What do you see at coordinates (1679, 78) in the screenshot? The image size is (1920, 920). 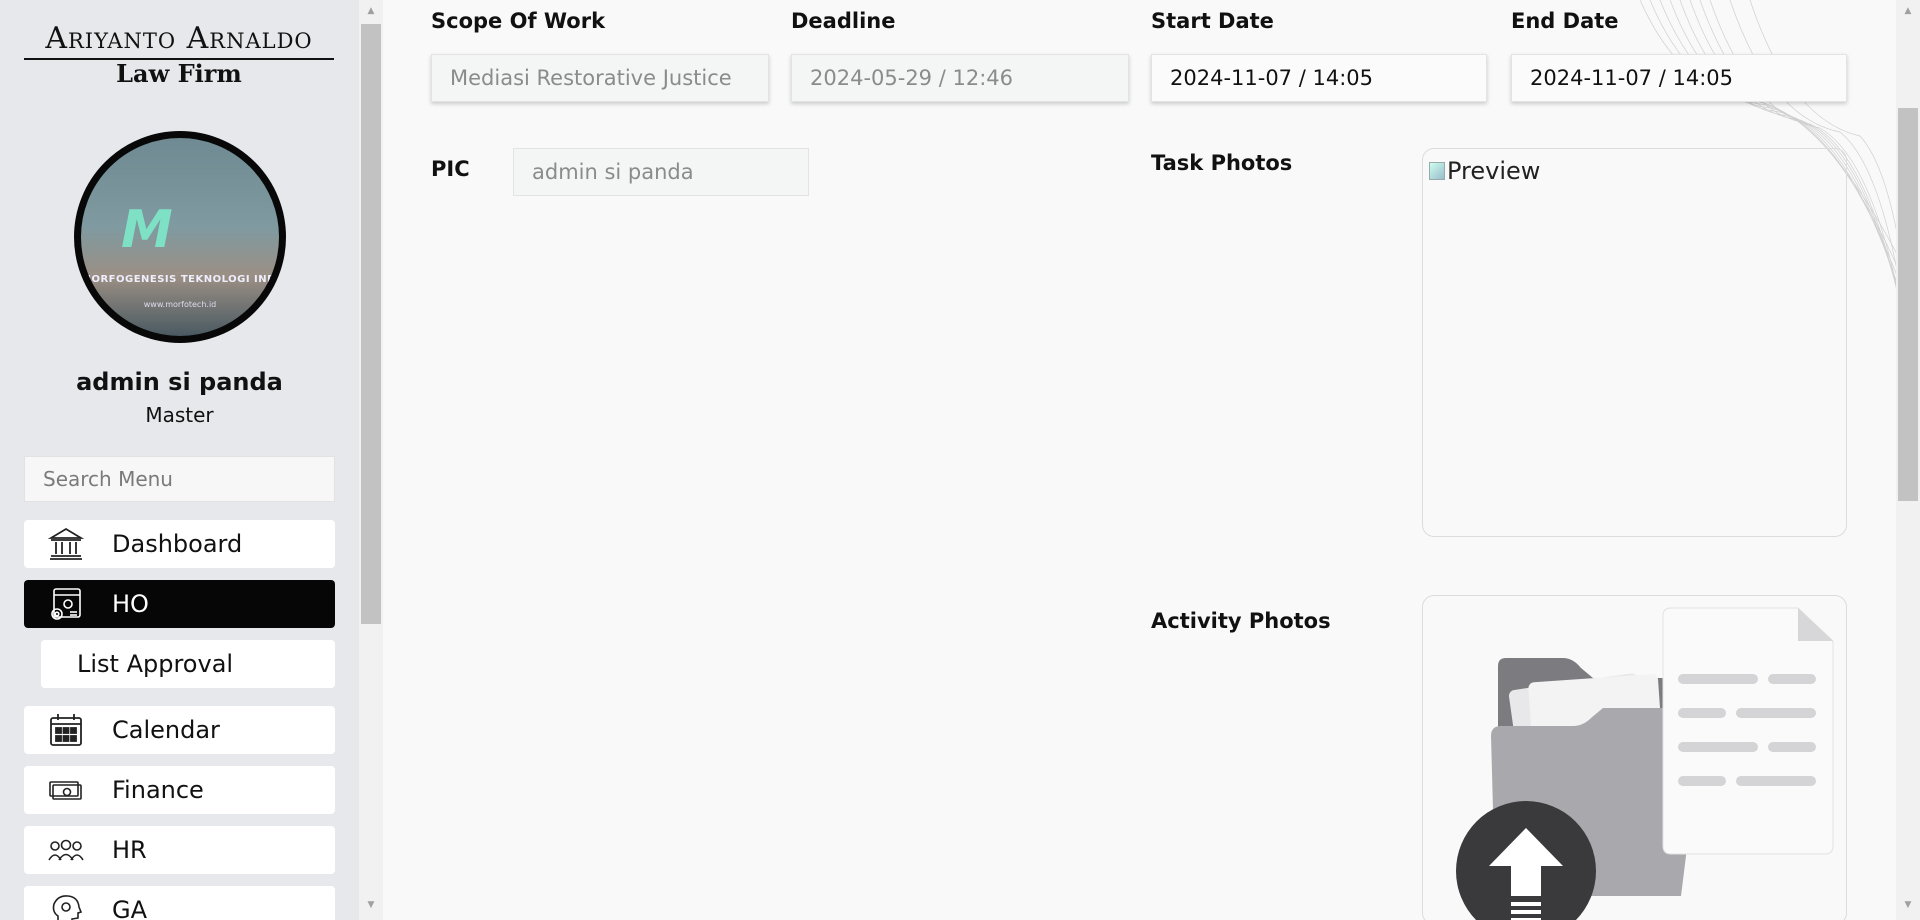 I see `end-date-field: 2024-11-07 / 14:05` at bounding box center [1679, 78].